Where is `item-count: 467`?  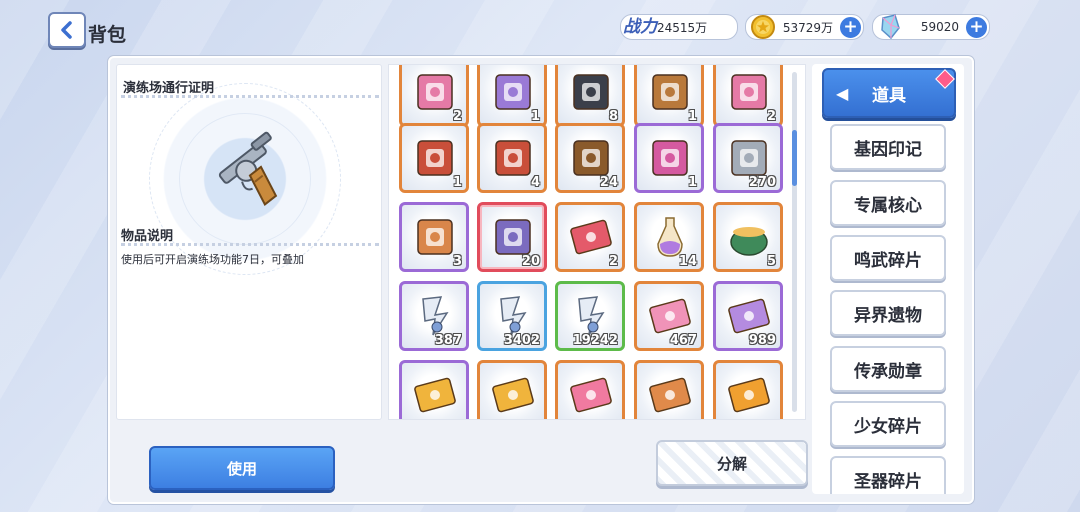 item-count: 467 is located at coordinates (683, 340).